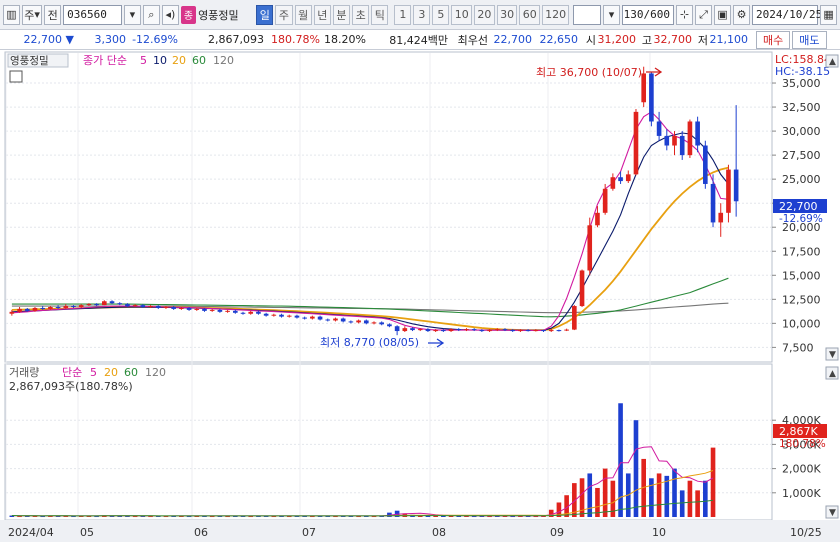 The image size is (840, 542). What do you see at coordinates (422, 14) in the screenshot?
I see `preset-3: 3` at bounding box center [422, 14].